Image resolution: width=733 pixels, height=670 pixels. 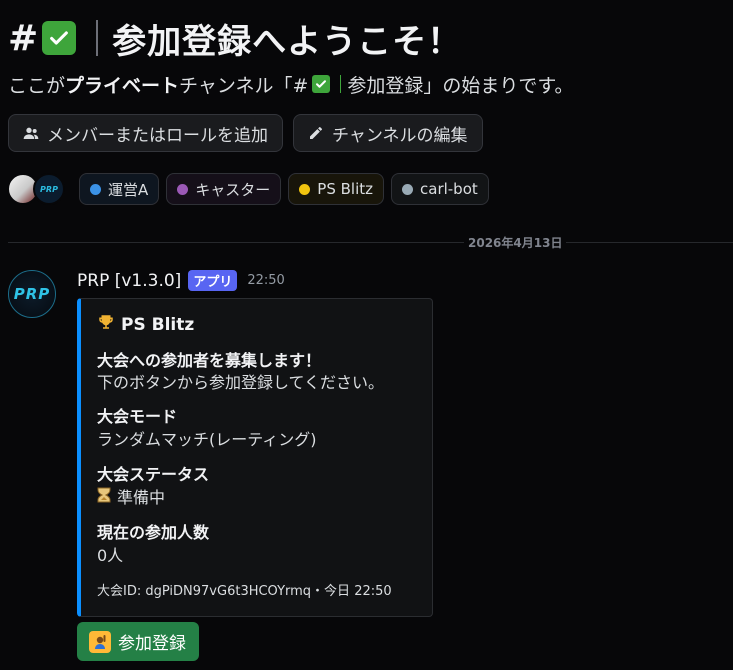 I want to click on add-members-button: メンバーまたはロールを追加, so click(x=145, y=133).